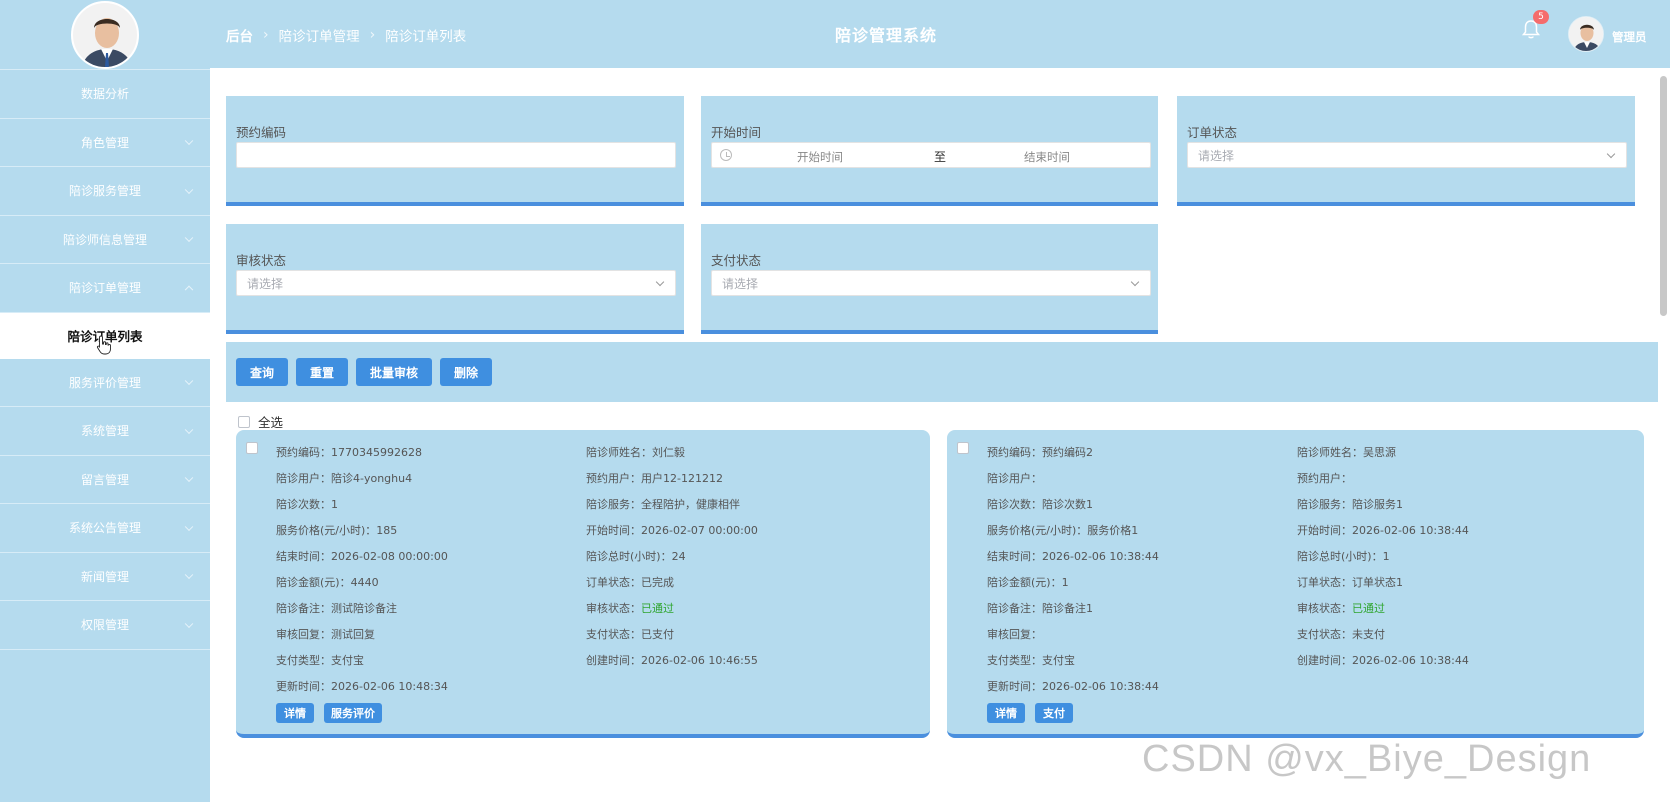 Image resolution: width=1670 pixels, height=802 pixels. I want to click on sidebar-item: 陪诊师信息管理, so click(105, 240).